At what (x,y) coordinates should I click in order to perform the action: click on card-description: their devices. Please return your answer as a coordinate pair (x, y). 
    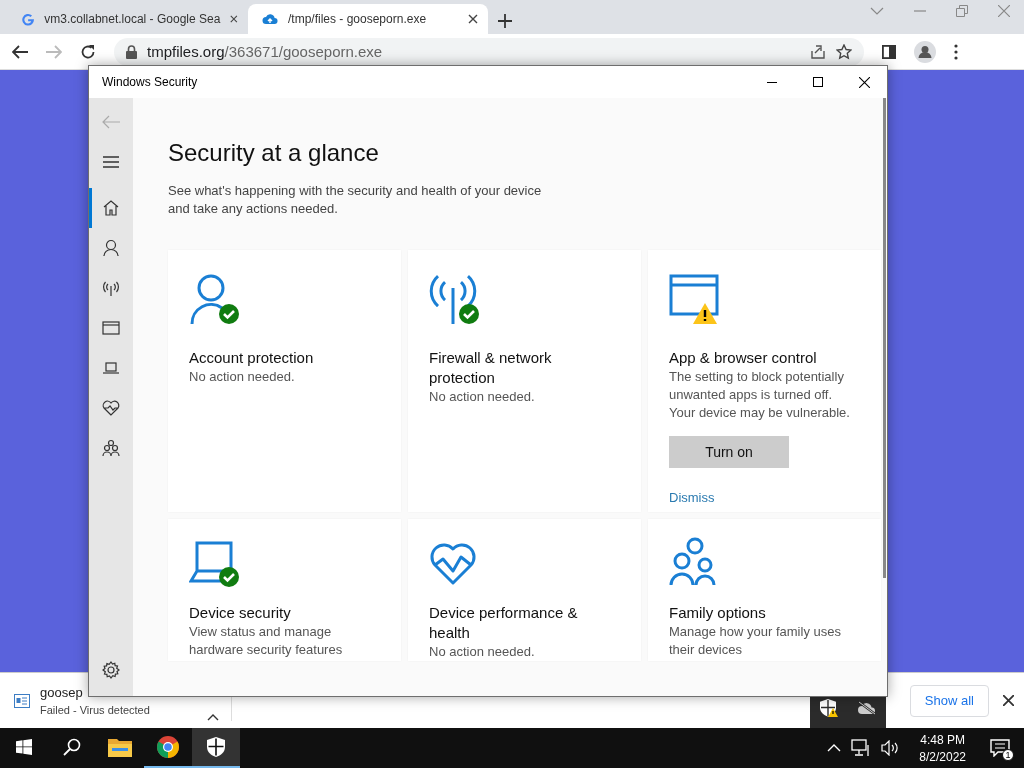
    Looking at the image, I should click on (706, 650).